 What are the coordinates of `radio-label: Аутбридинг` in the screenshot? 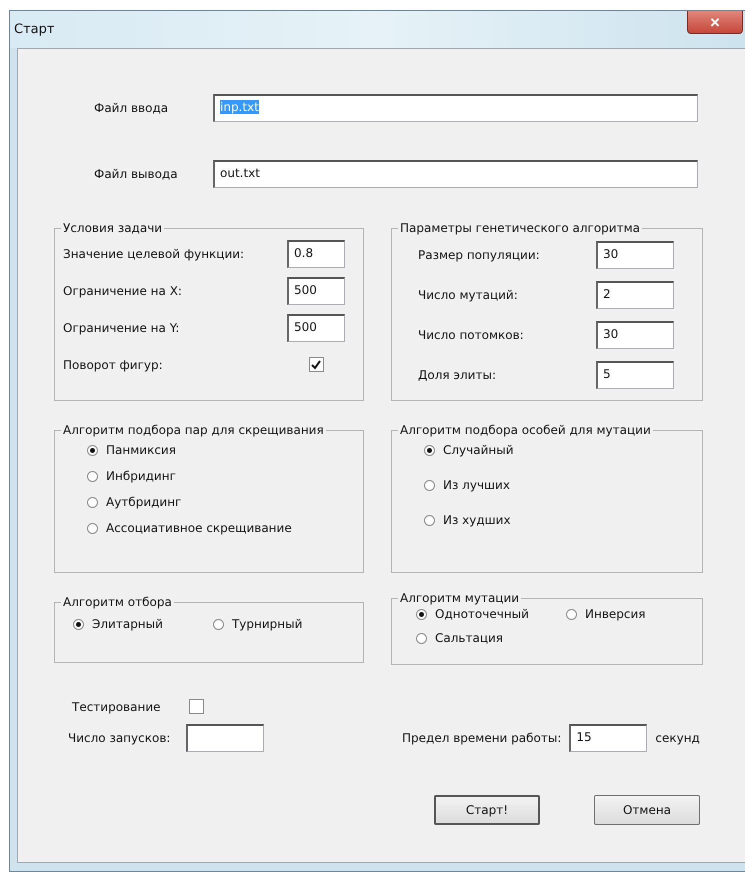 It's located at (144, 502).